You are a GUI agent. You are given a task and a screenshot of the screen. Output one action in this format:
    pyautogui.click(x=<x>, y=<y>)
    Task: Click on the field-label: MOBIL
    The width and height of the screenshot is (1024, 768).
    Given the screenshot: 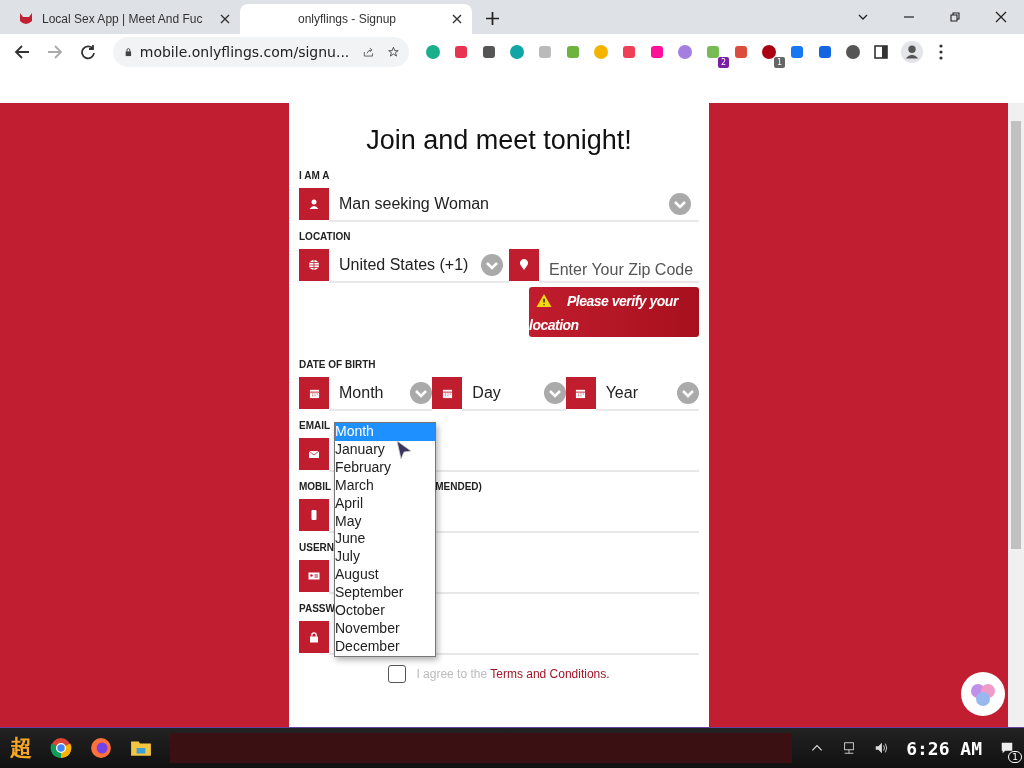 What is the action you would take?
    pyautogui.click(x=315, y=487)
    